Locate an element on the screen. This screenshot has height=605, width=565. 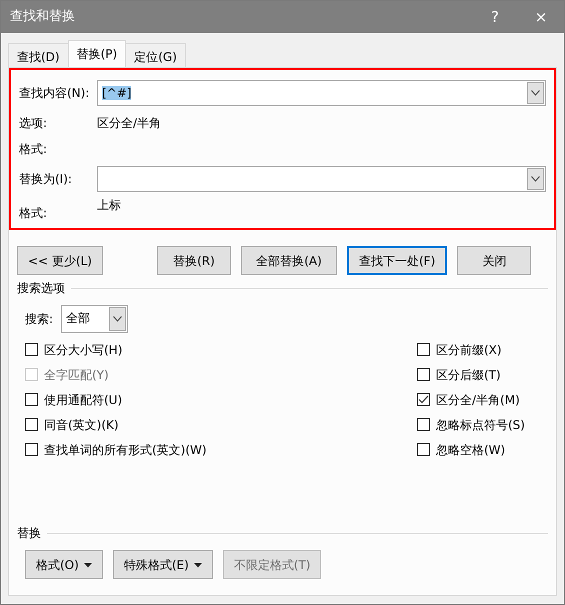
dialog-button: 全部替换(A) is located at coordinates (288, 260).